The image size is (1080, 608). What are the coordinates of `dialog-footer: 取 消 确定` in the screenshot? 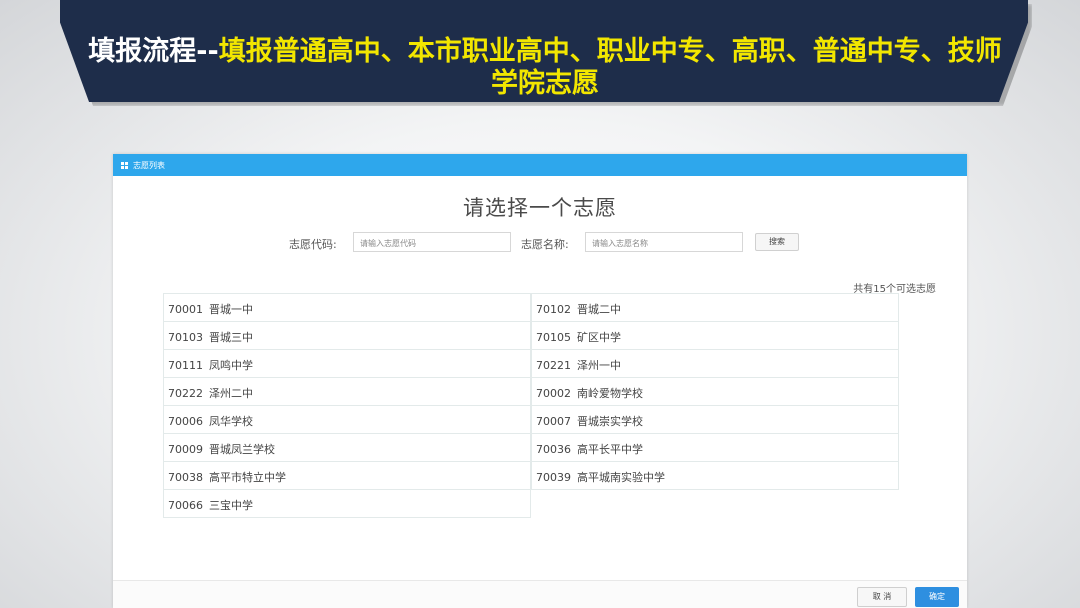 It's located at (540, 594).